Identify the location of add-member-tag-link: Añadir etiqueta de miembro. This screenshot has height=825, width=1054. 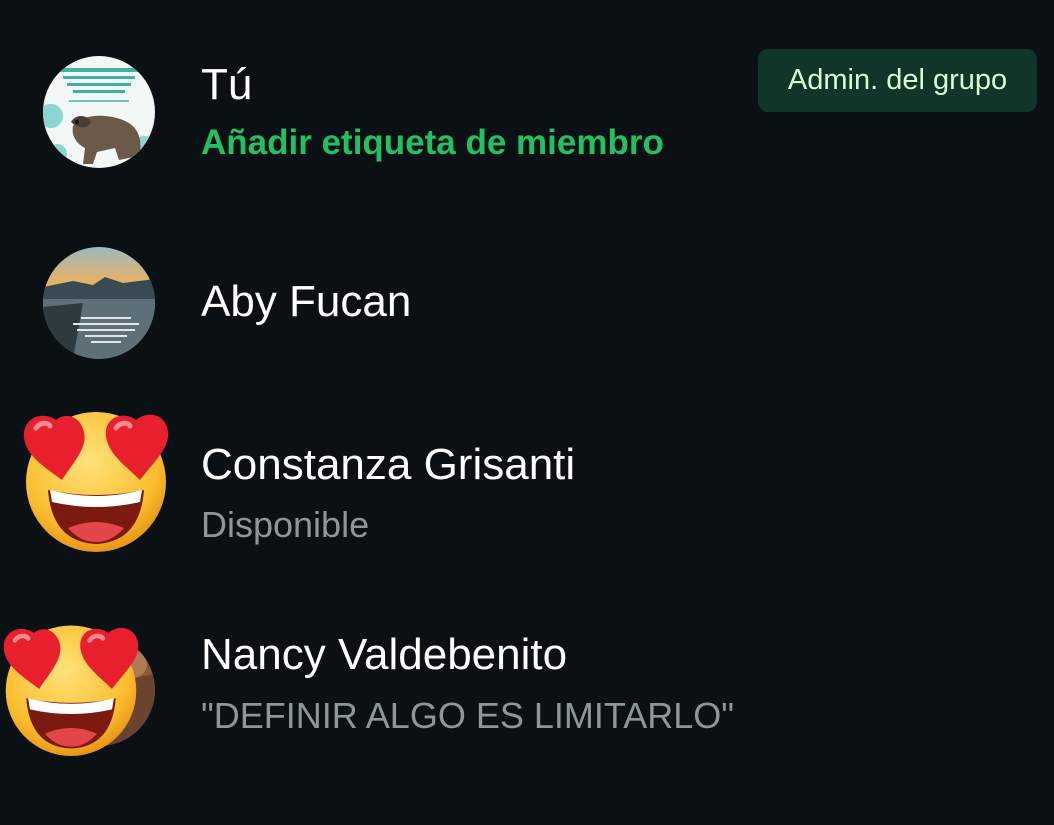
(432, 143).